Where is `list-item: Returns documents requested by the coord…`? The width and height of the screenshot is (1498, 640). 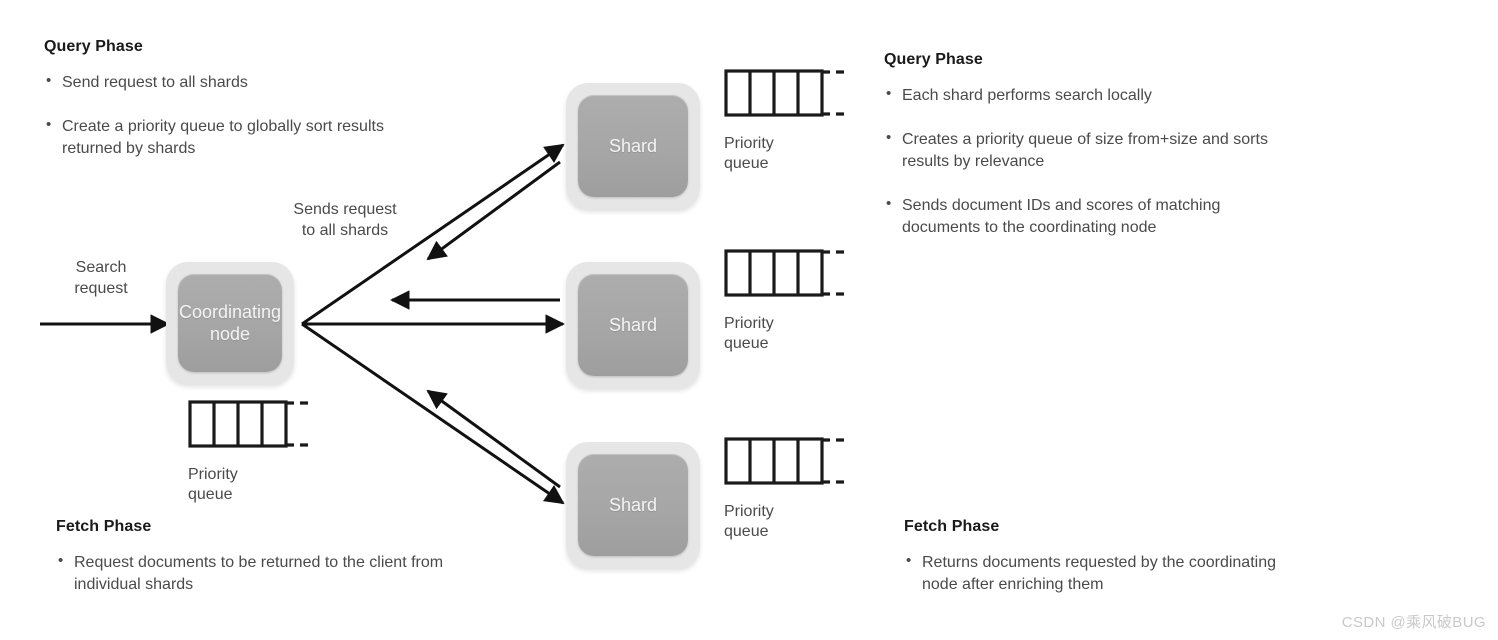 list-item: Returns documents requested by the coord… is located at coordinates (1104, 573).